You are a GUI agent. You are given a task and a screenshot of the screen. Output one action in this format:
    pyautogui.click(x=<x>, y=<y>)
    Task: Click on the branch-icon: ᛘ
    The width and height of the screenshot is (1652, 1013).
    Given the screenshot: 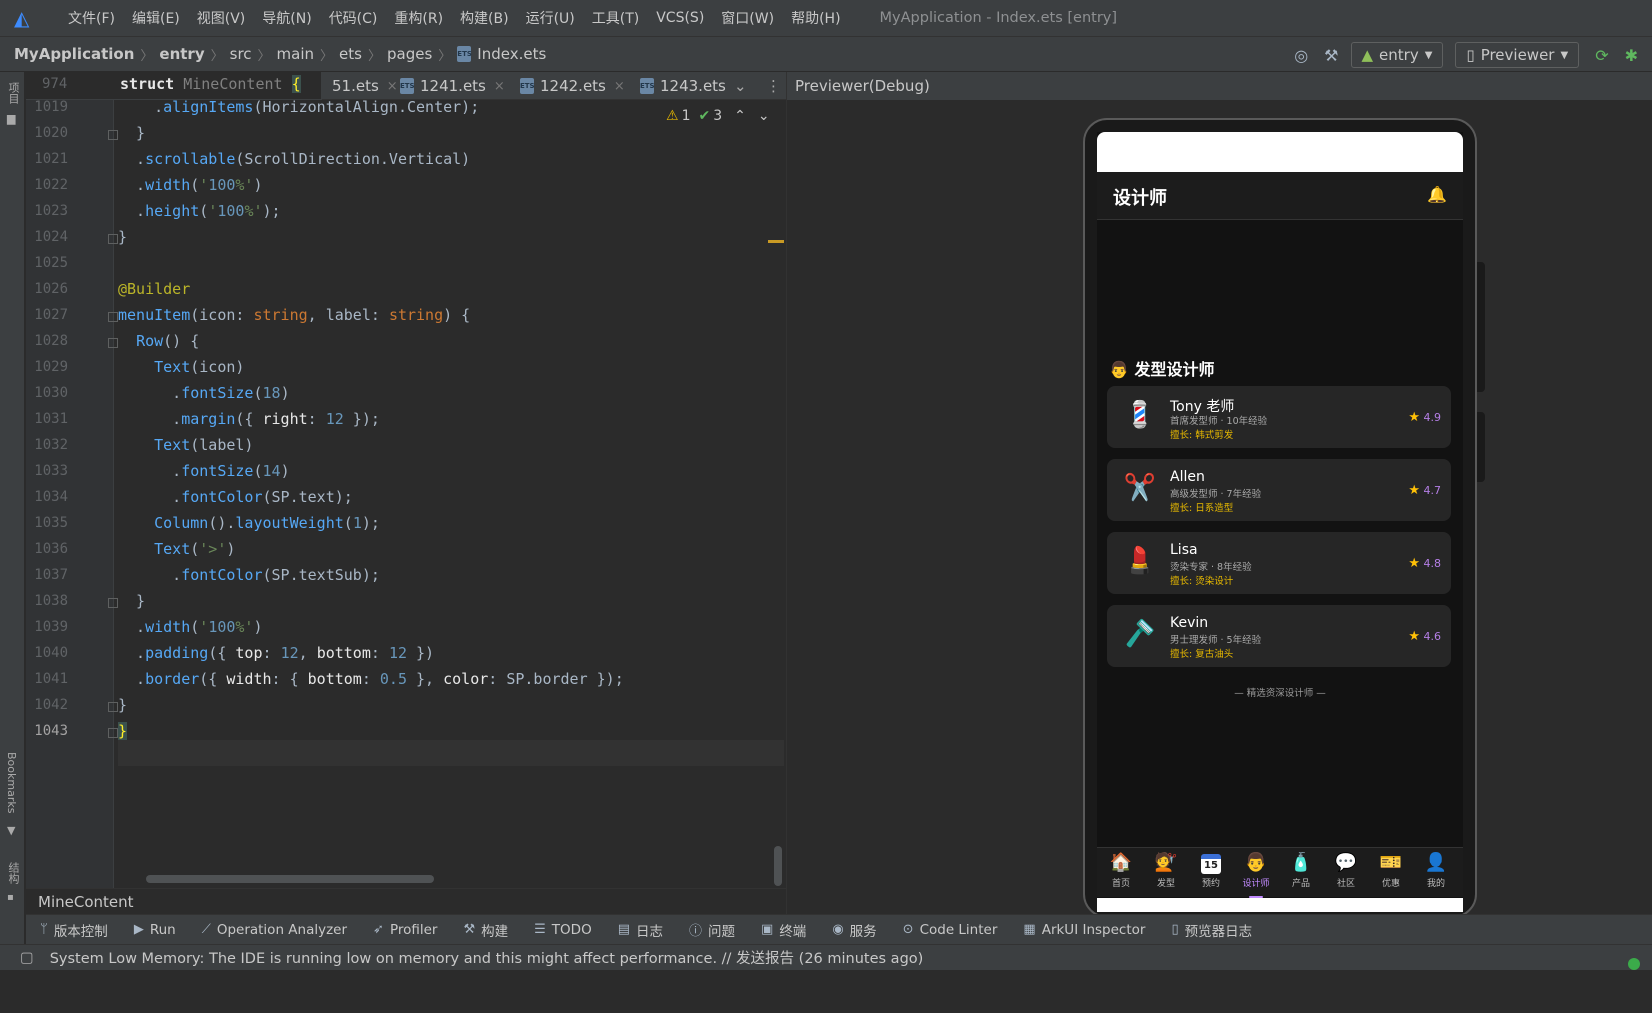 What is the action you would take?
    pyautogui.click(x=44, y=929)
    